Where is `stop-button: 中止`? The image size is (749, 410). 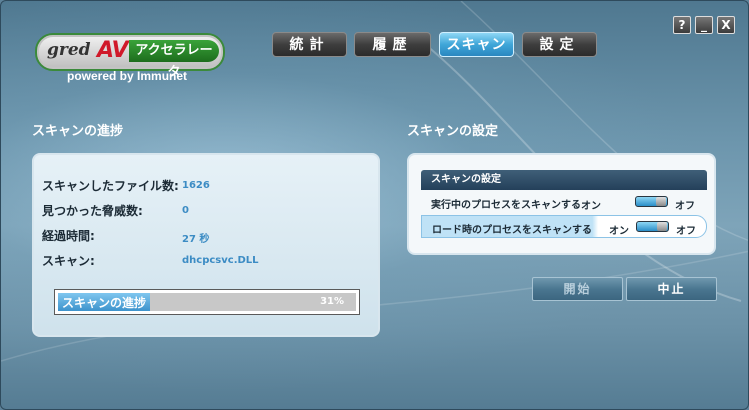
stop-button: 中止 is located at coordinates (671, 289).